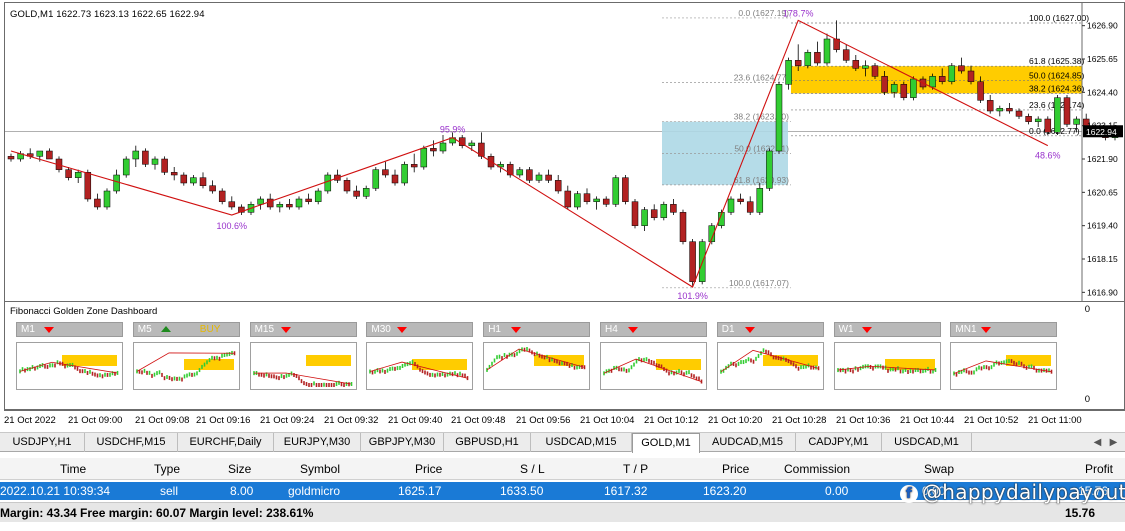  What do you see at coordinates (1056, 88) in the screenshot?
I see `right-fib-label: 38.2 (1624.36)` at bounding box center [1056, 88].